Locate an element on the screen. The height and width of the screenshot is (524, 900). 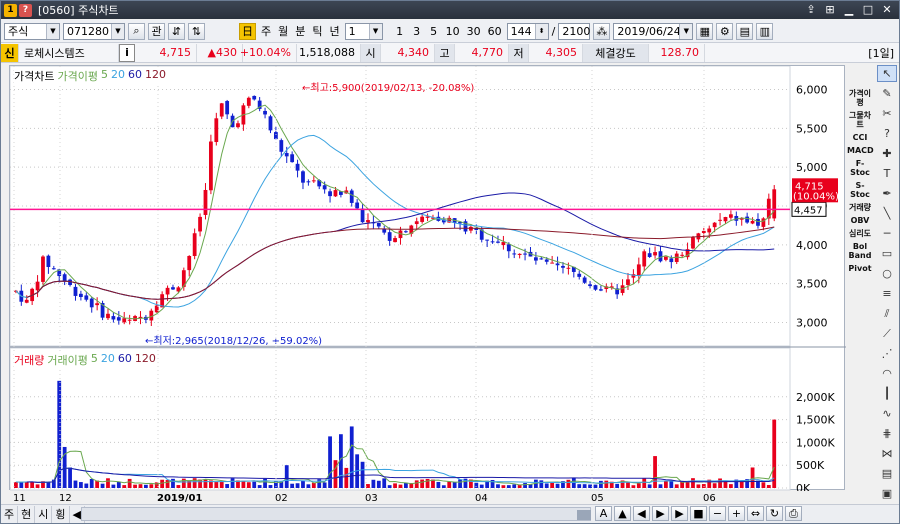
trash-icon: ✂ is located at coordinates (887, 113).